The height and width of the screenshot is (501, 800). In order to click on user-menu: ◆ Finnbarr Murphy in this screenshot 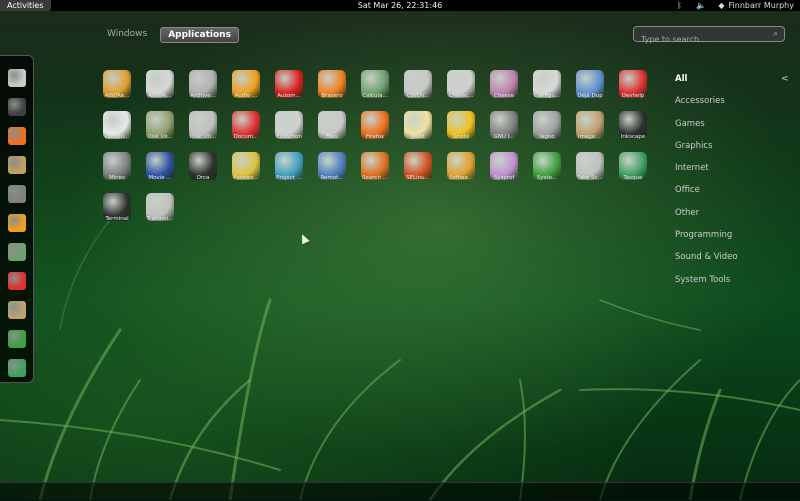, I will do `click(755, 5)`.